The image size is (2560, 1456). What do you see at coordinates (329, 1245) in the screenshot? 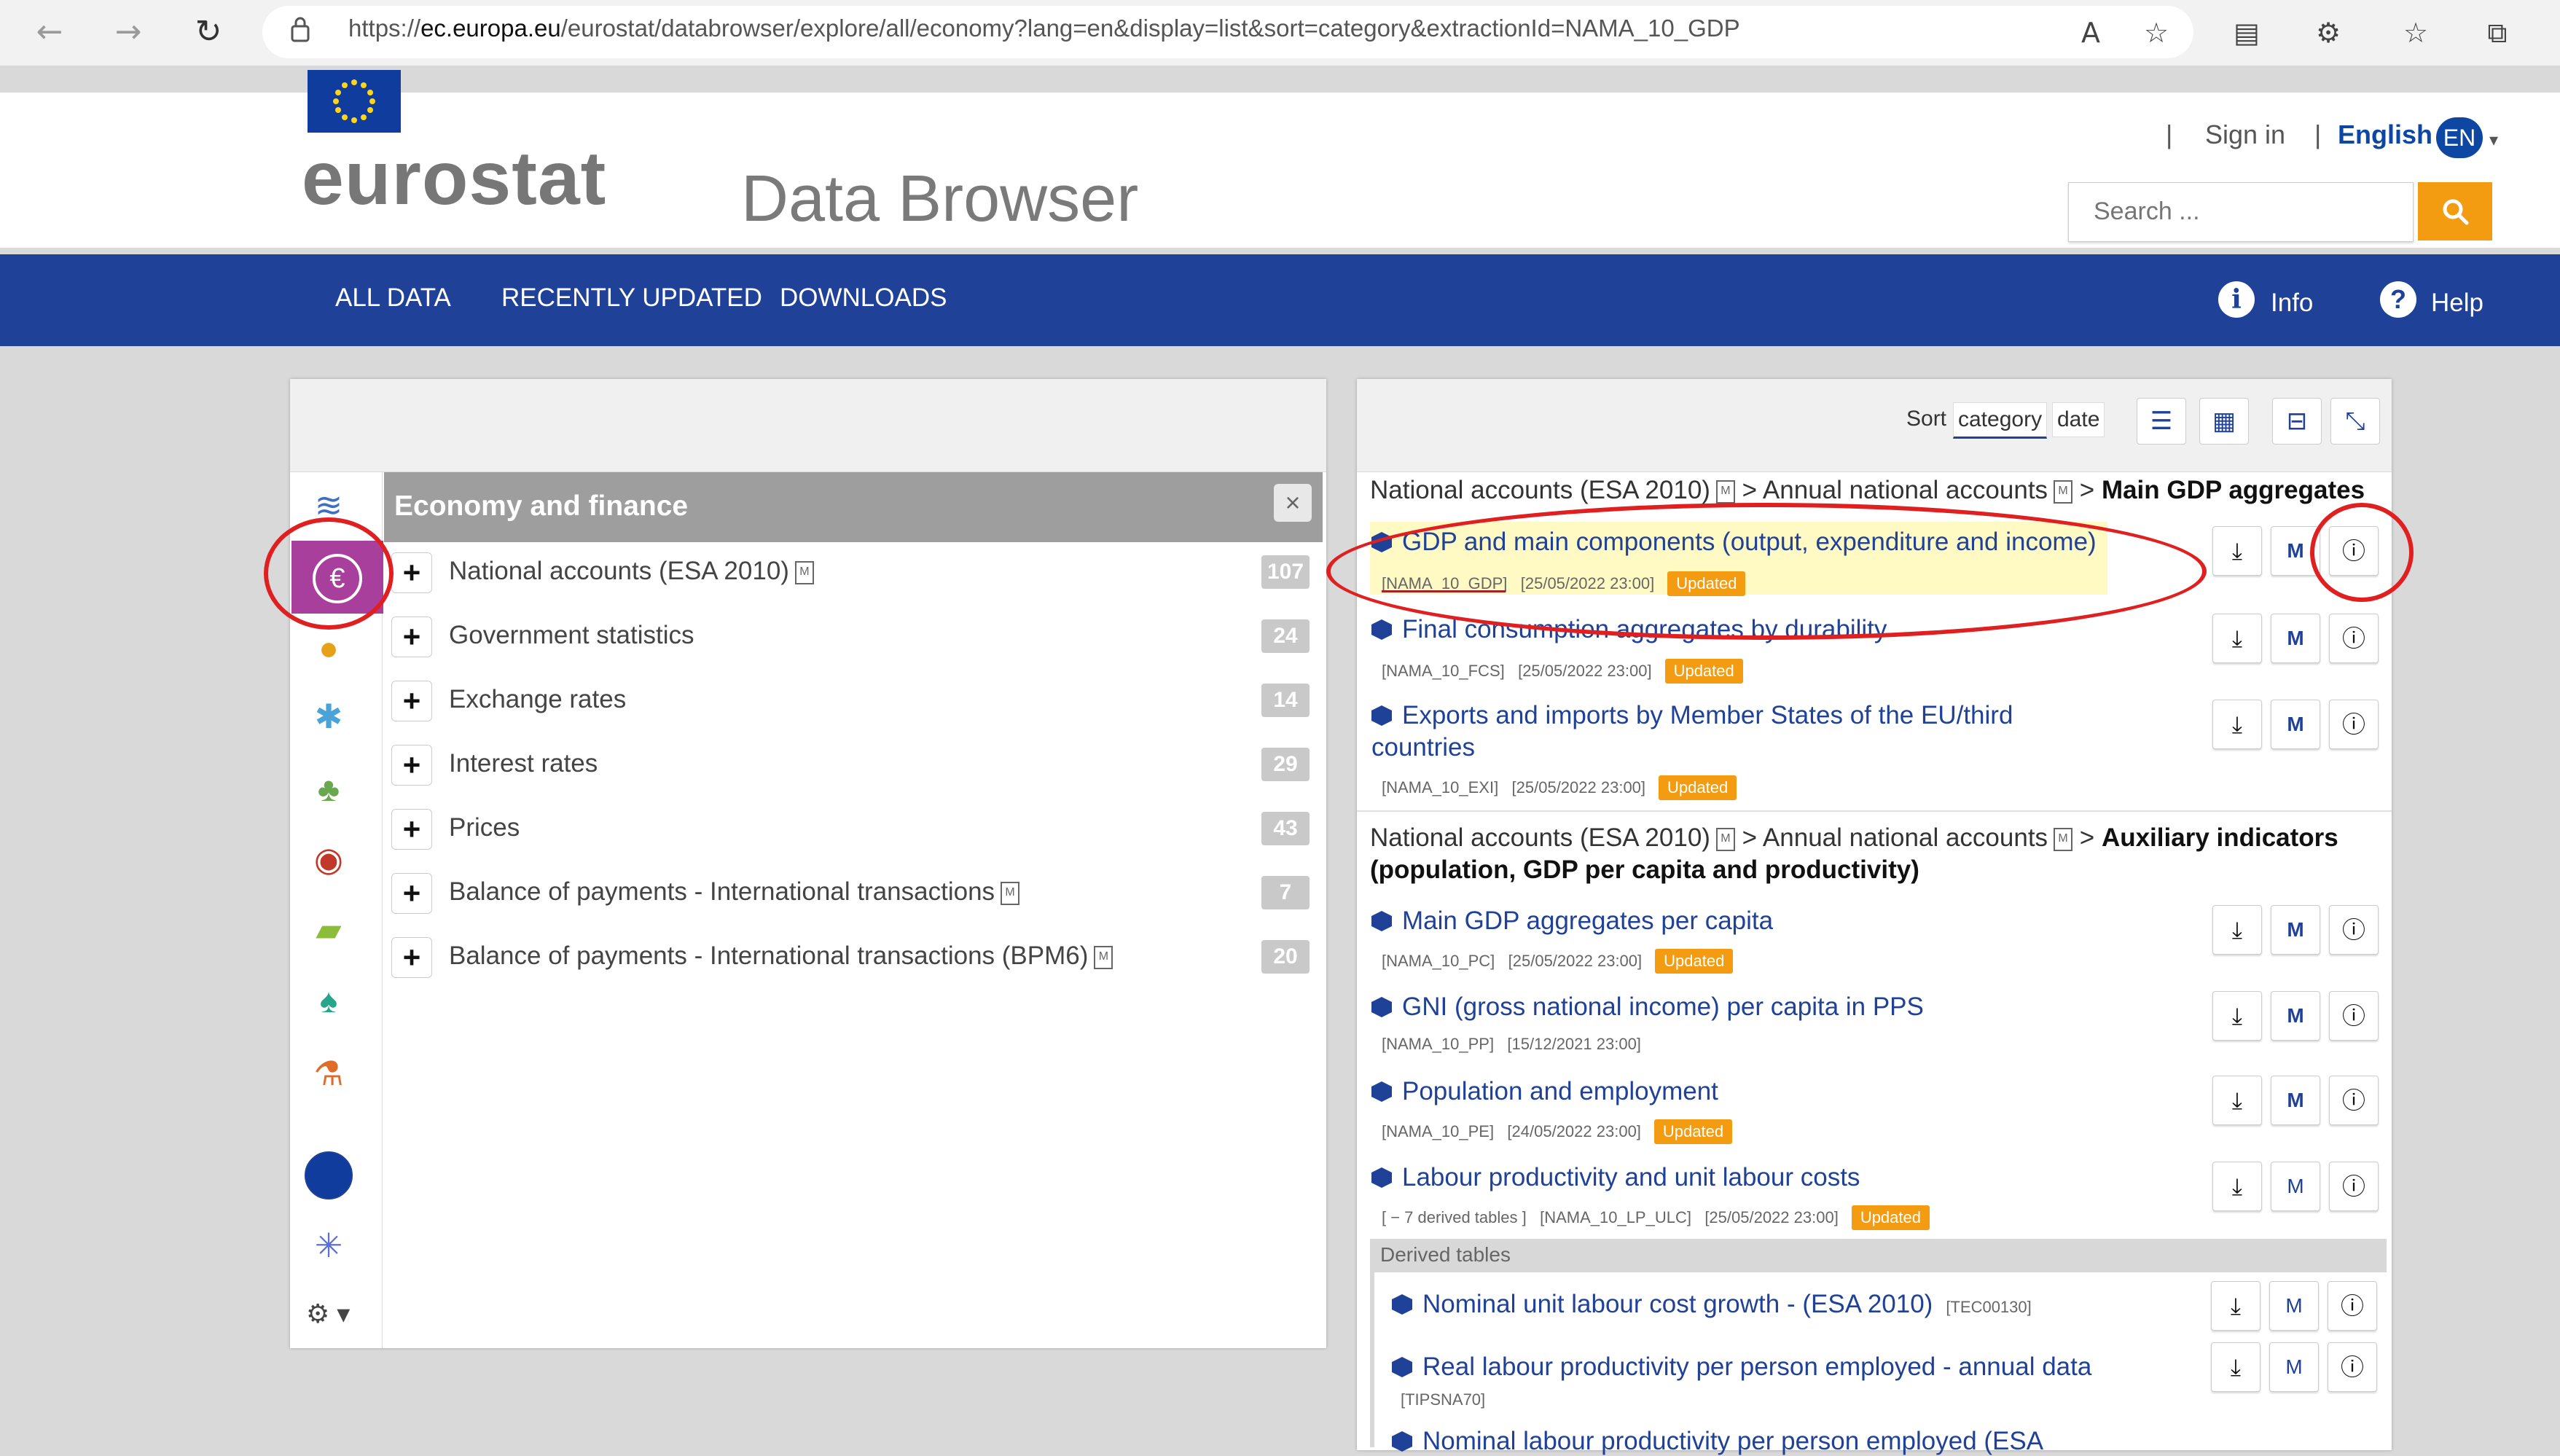
I see `cross-cutting-icon: ✳` at bounding box center [329, 1245].